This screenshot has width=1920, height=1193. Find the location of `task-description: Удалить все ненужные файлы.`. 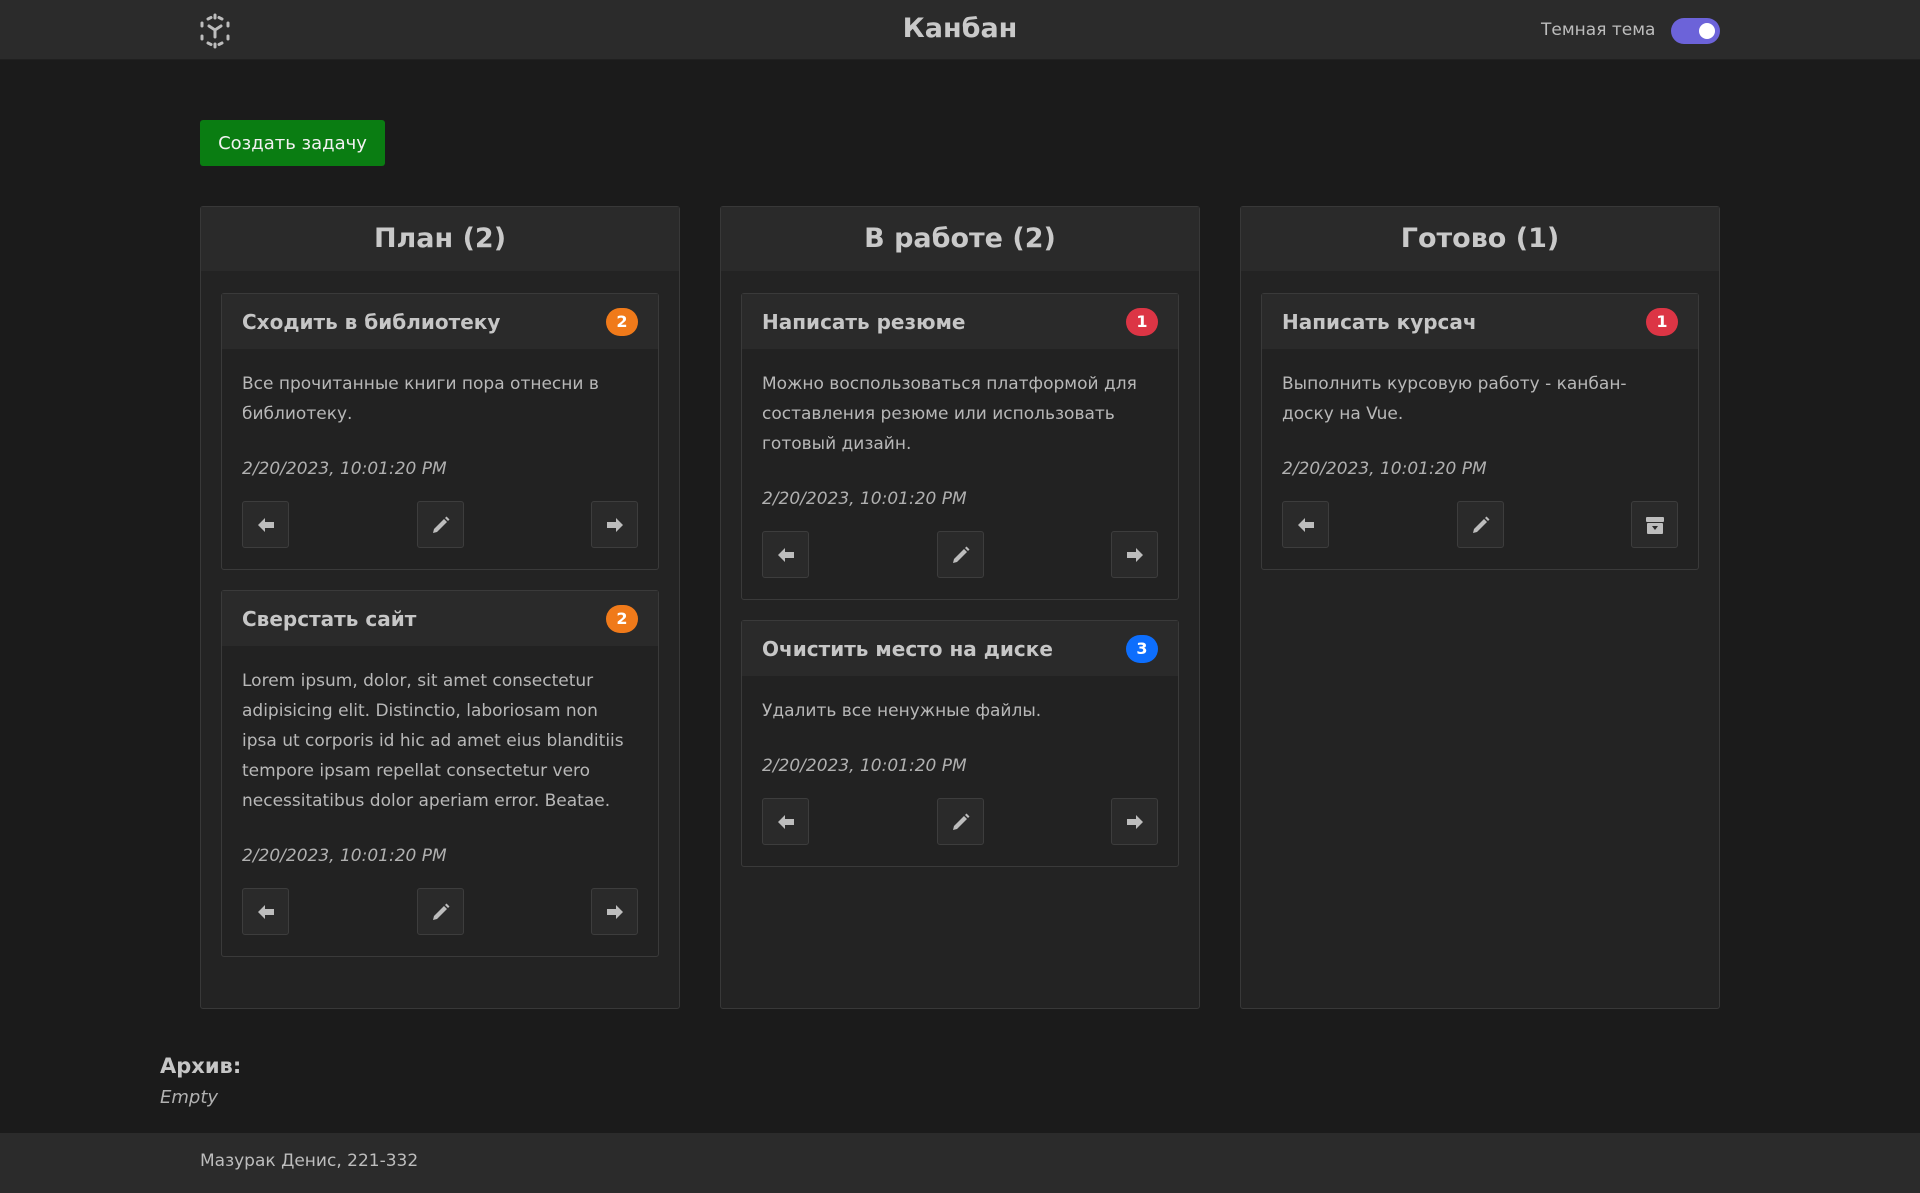

task-description: Удалить все ненужные файлы. is located at coordinates (902, 711).